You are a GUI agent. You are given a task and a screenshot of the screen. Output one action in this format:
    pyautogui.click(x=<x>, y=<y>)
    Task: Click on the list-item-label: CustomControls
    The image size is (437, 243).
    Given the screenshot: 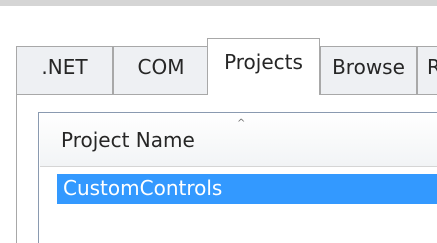 What is the action you would take?
    pyautogui.click(x=143, y=188)
    